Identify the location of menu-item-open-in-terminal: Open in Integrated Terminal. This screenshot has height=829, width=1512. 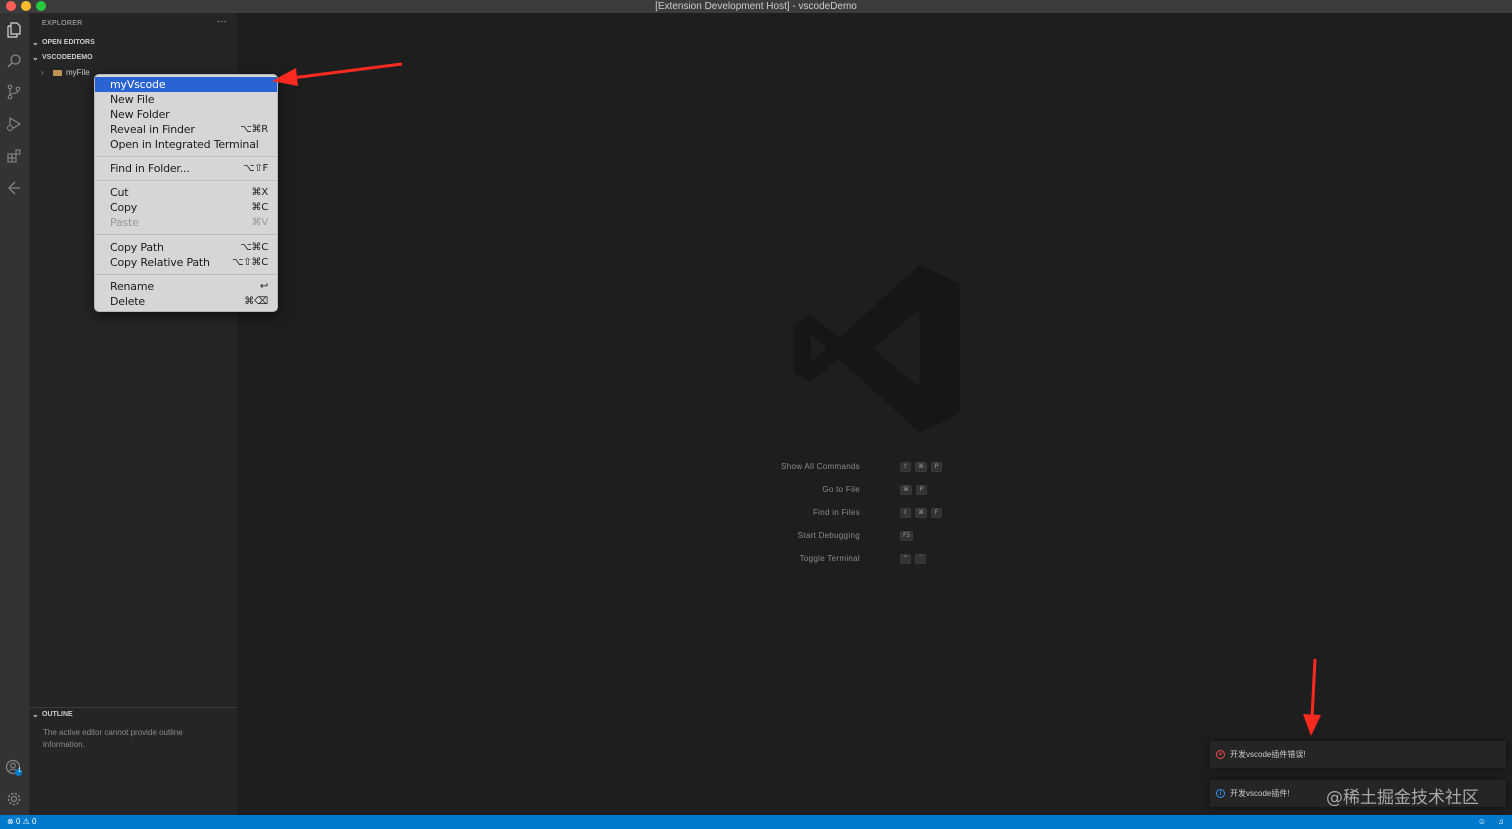
(186, 144).